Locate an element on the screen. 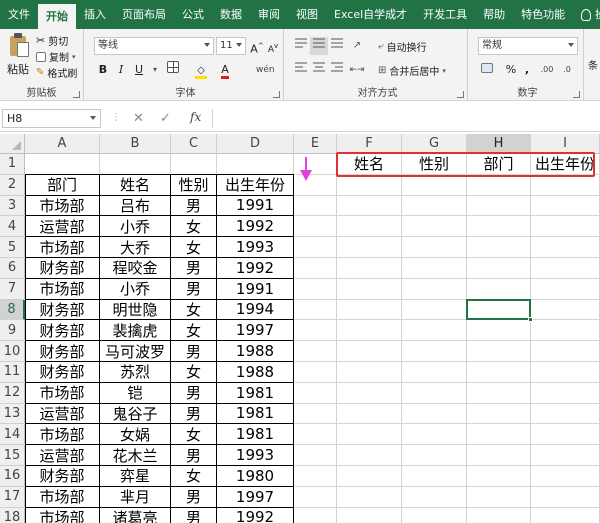 The image size is (600, 523). table-cell: 程咬金 is located at coordinates (135, 268).